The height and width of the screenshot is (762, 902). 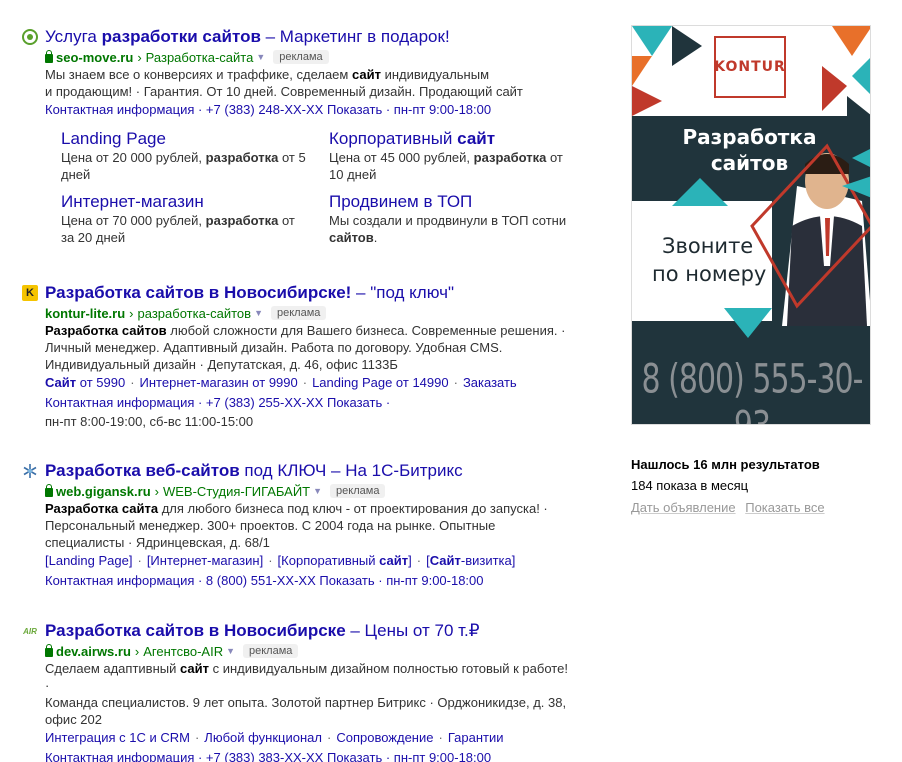 I want to click on text-segment: Мы создали и продвинули в ТОП сотни, so click(x=448, y=220).